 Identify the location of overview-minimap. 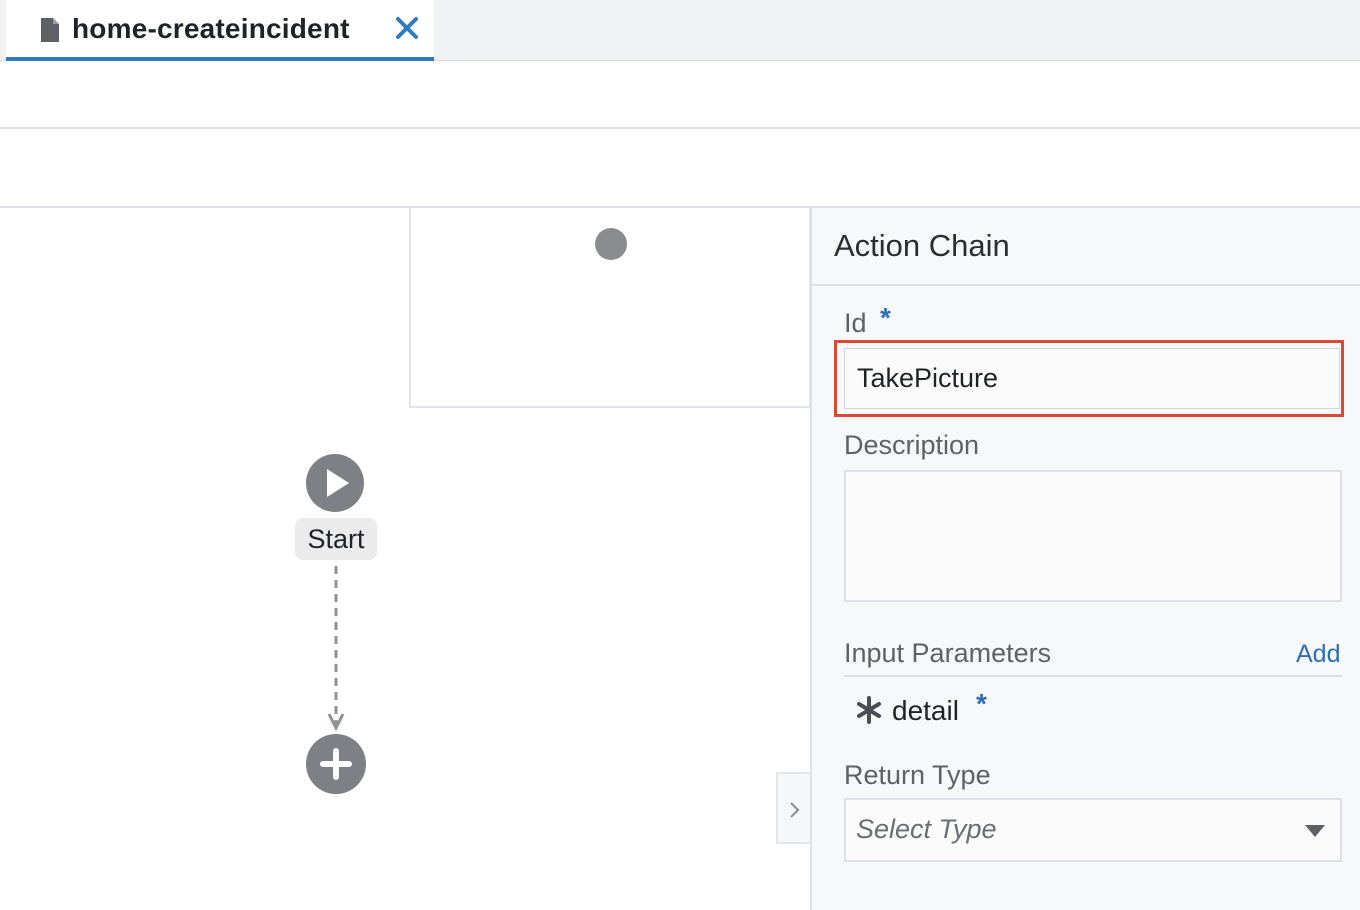
(610, 308).